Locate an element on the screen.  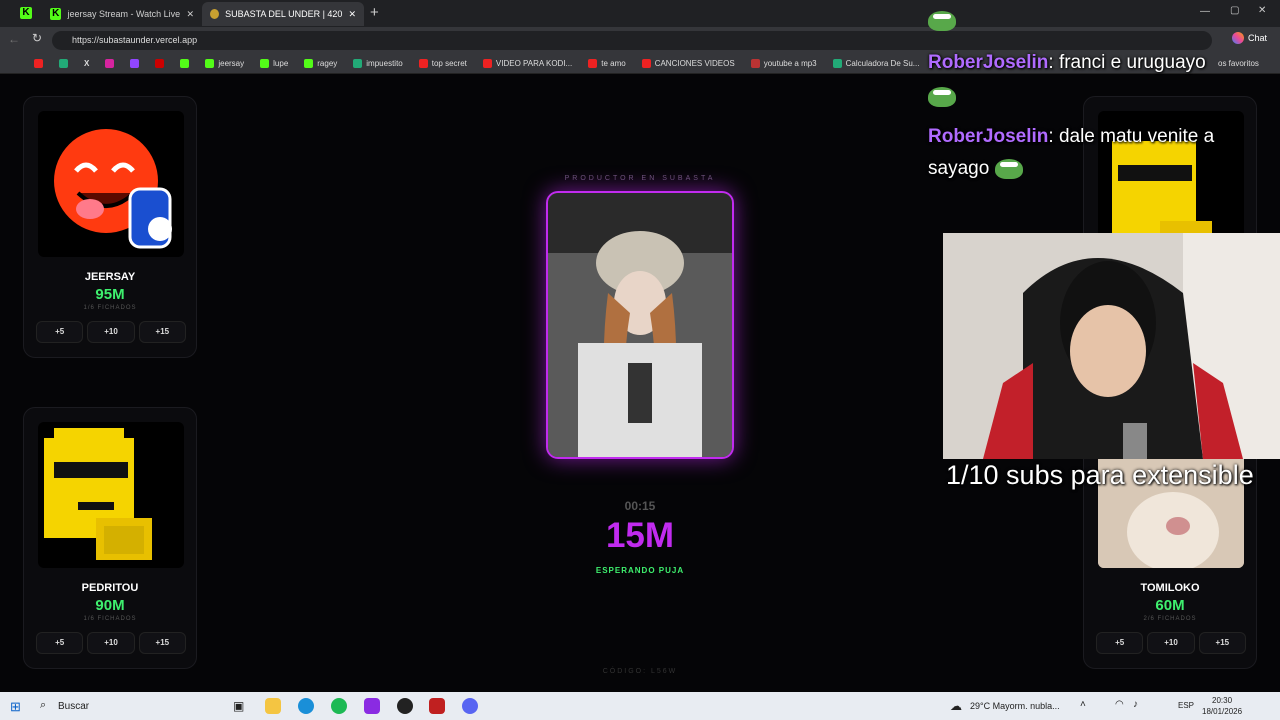
bookmark-label: impuestito is located at coordinates (384, 63).